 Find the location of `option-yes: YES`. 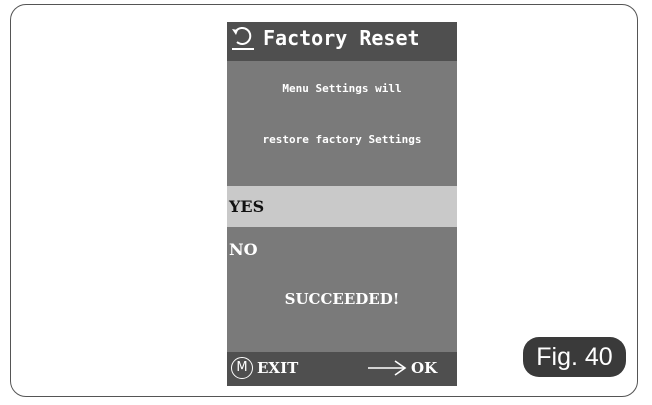

option-yes: YES is located at coordinates (342, 206).